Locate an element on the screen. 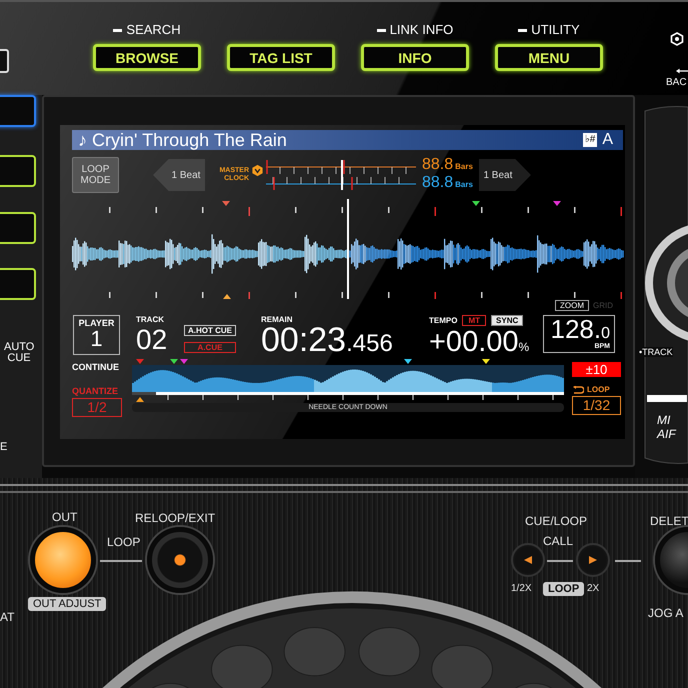 The height and width of the screenshot is (688, 688). call-next-button is located at coordinates (593, 560).